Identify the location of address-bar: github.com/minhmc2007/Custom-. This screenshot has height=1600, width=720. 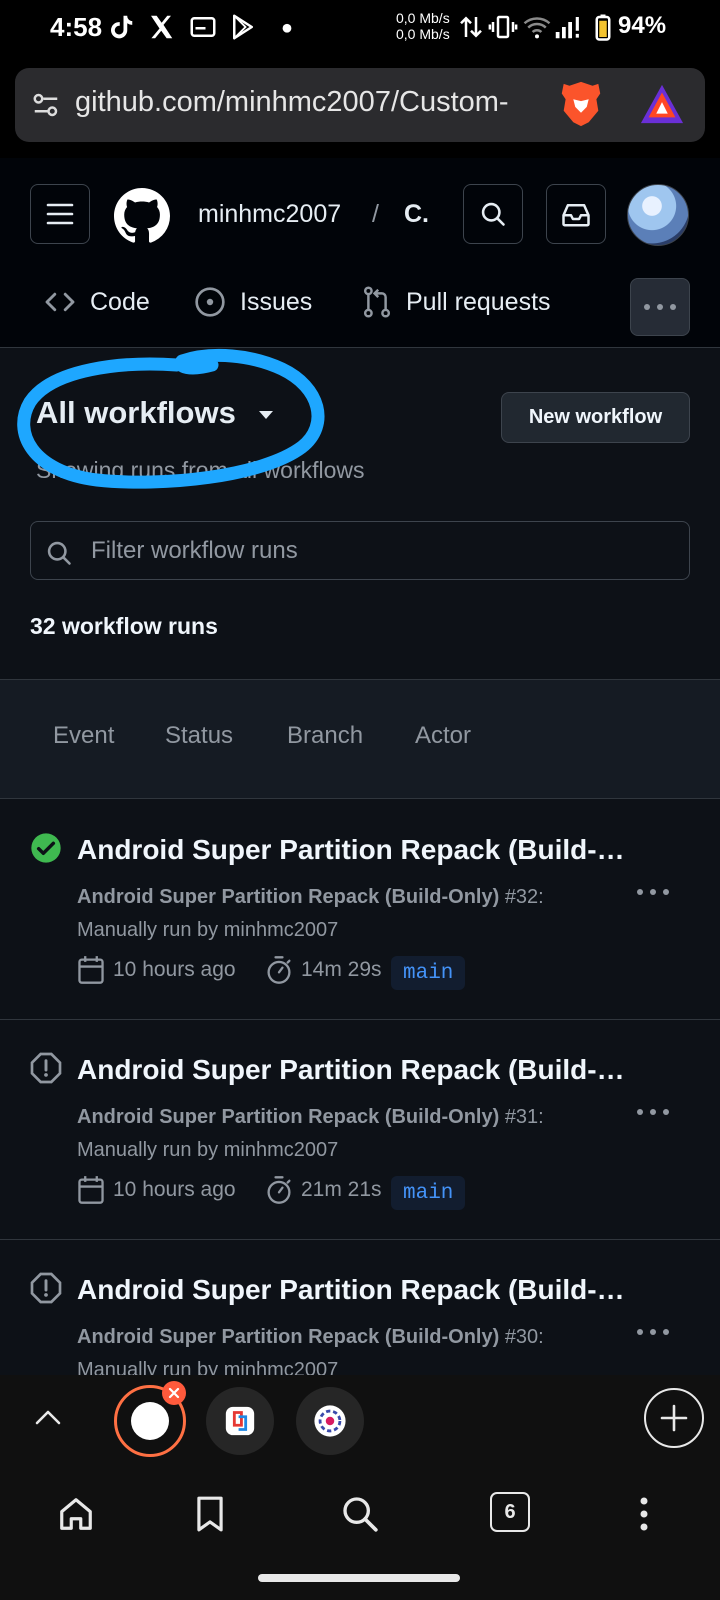
(360, 105).